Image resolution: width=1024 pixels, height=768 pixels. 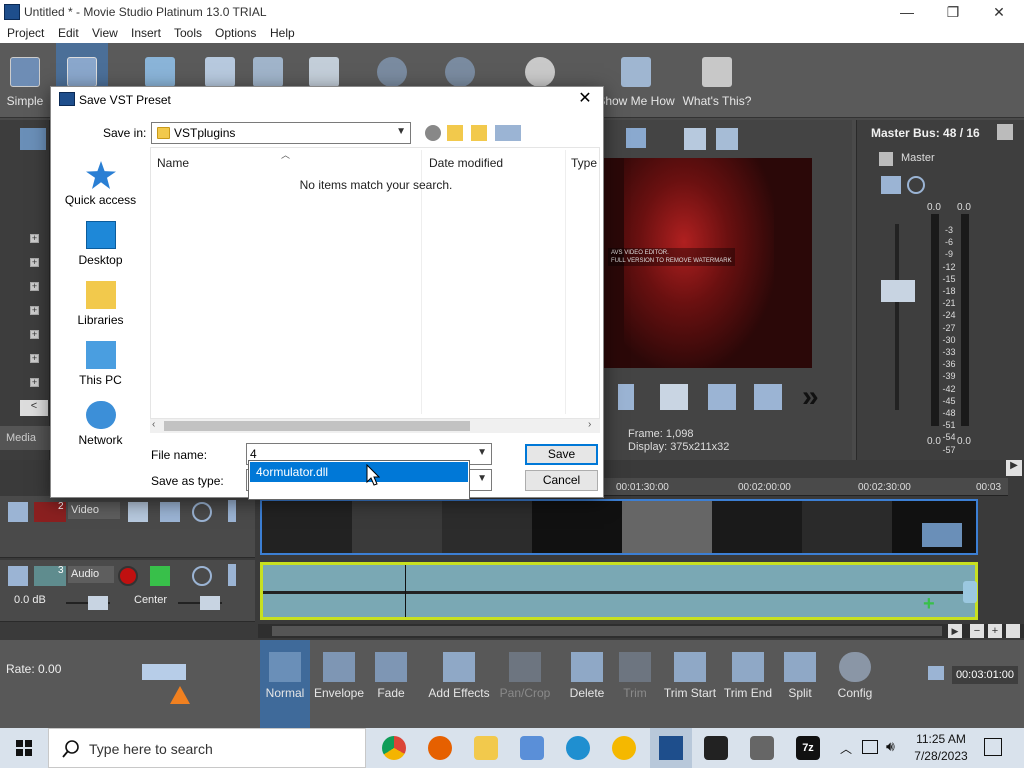 I want to click on chrome-icon, so click(x=394, y=748).